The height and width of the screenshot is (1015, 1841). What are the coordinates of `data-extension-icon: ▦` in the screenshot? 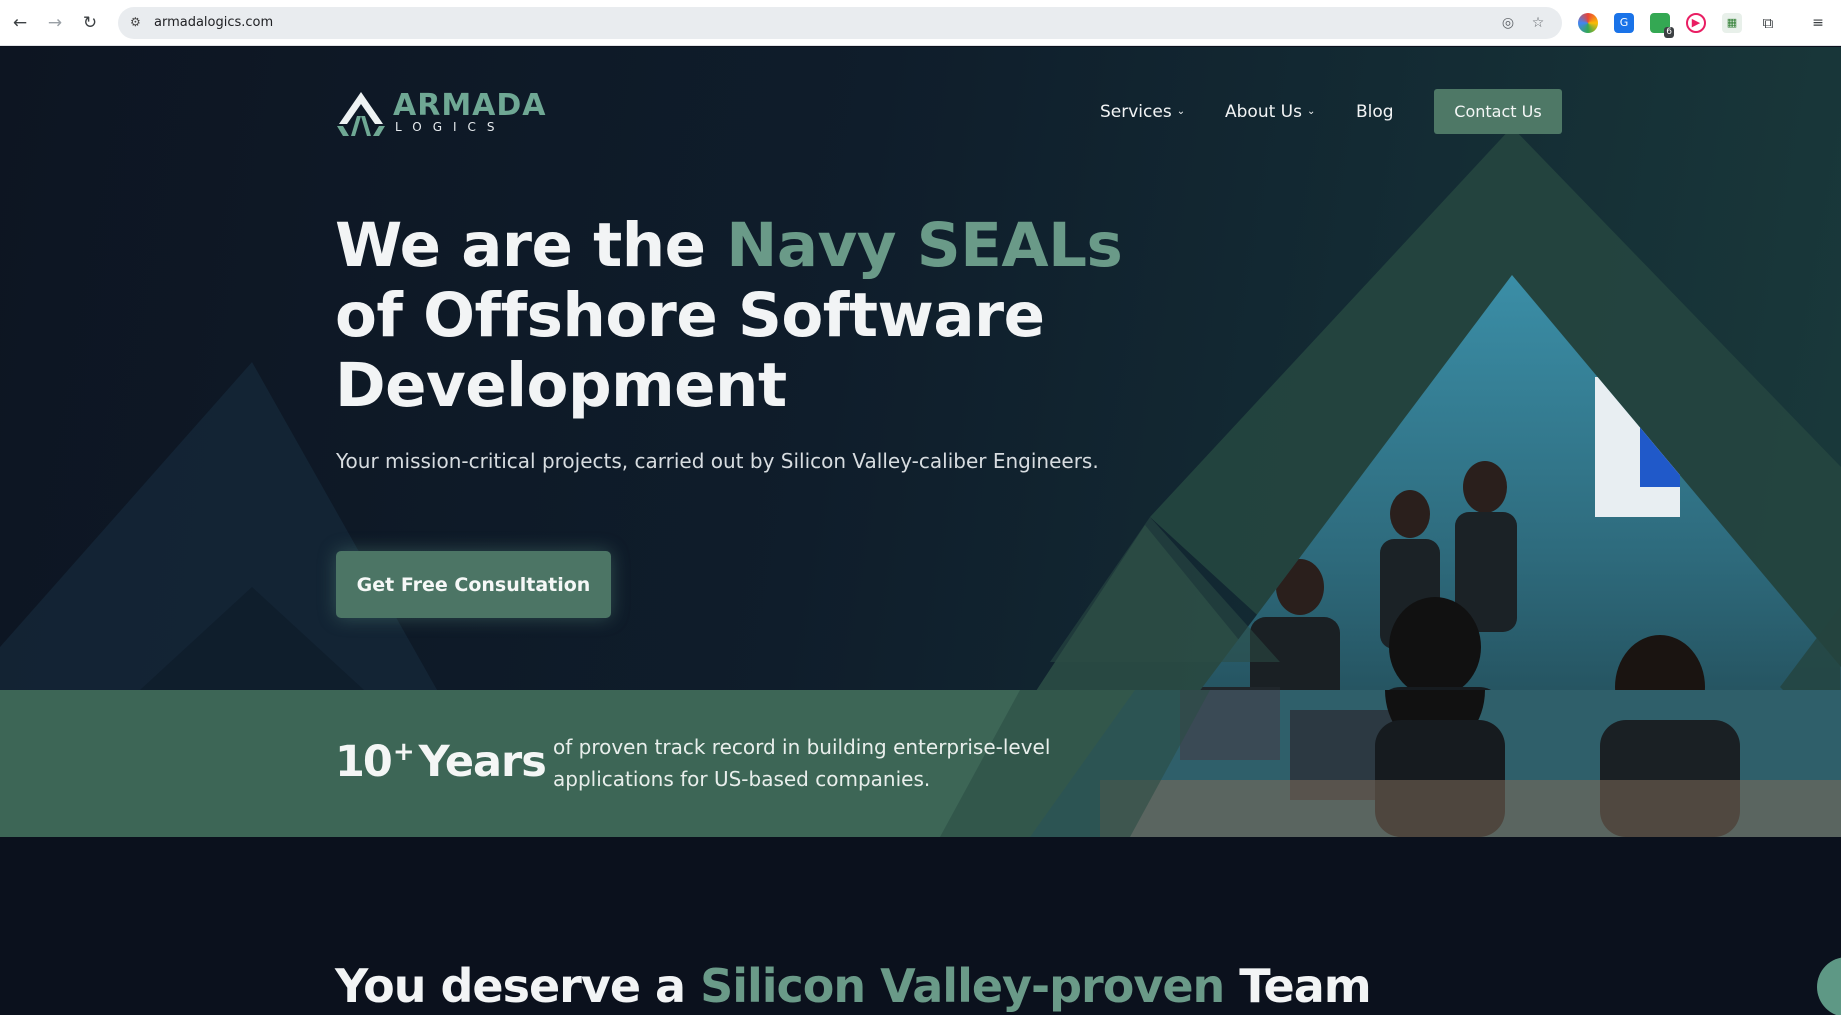 It's located at (1732, 23).